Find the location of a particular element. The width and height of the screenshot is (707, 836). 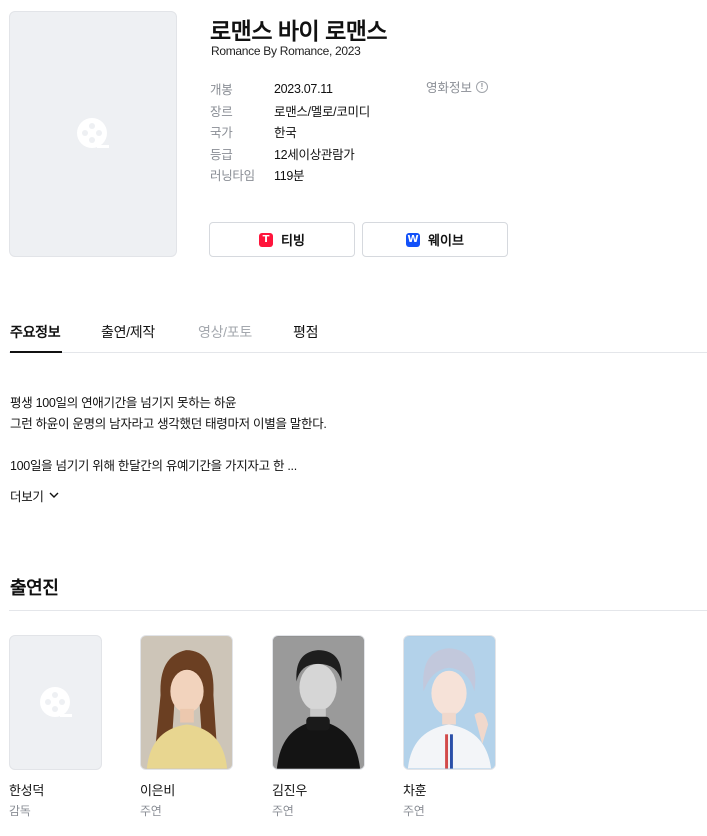

info-key: 등급 is located at coordinates (221, 154).